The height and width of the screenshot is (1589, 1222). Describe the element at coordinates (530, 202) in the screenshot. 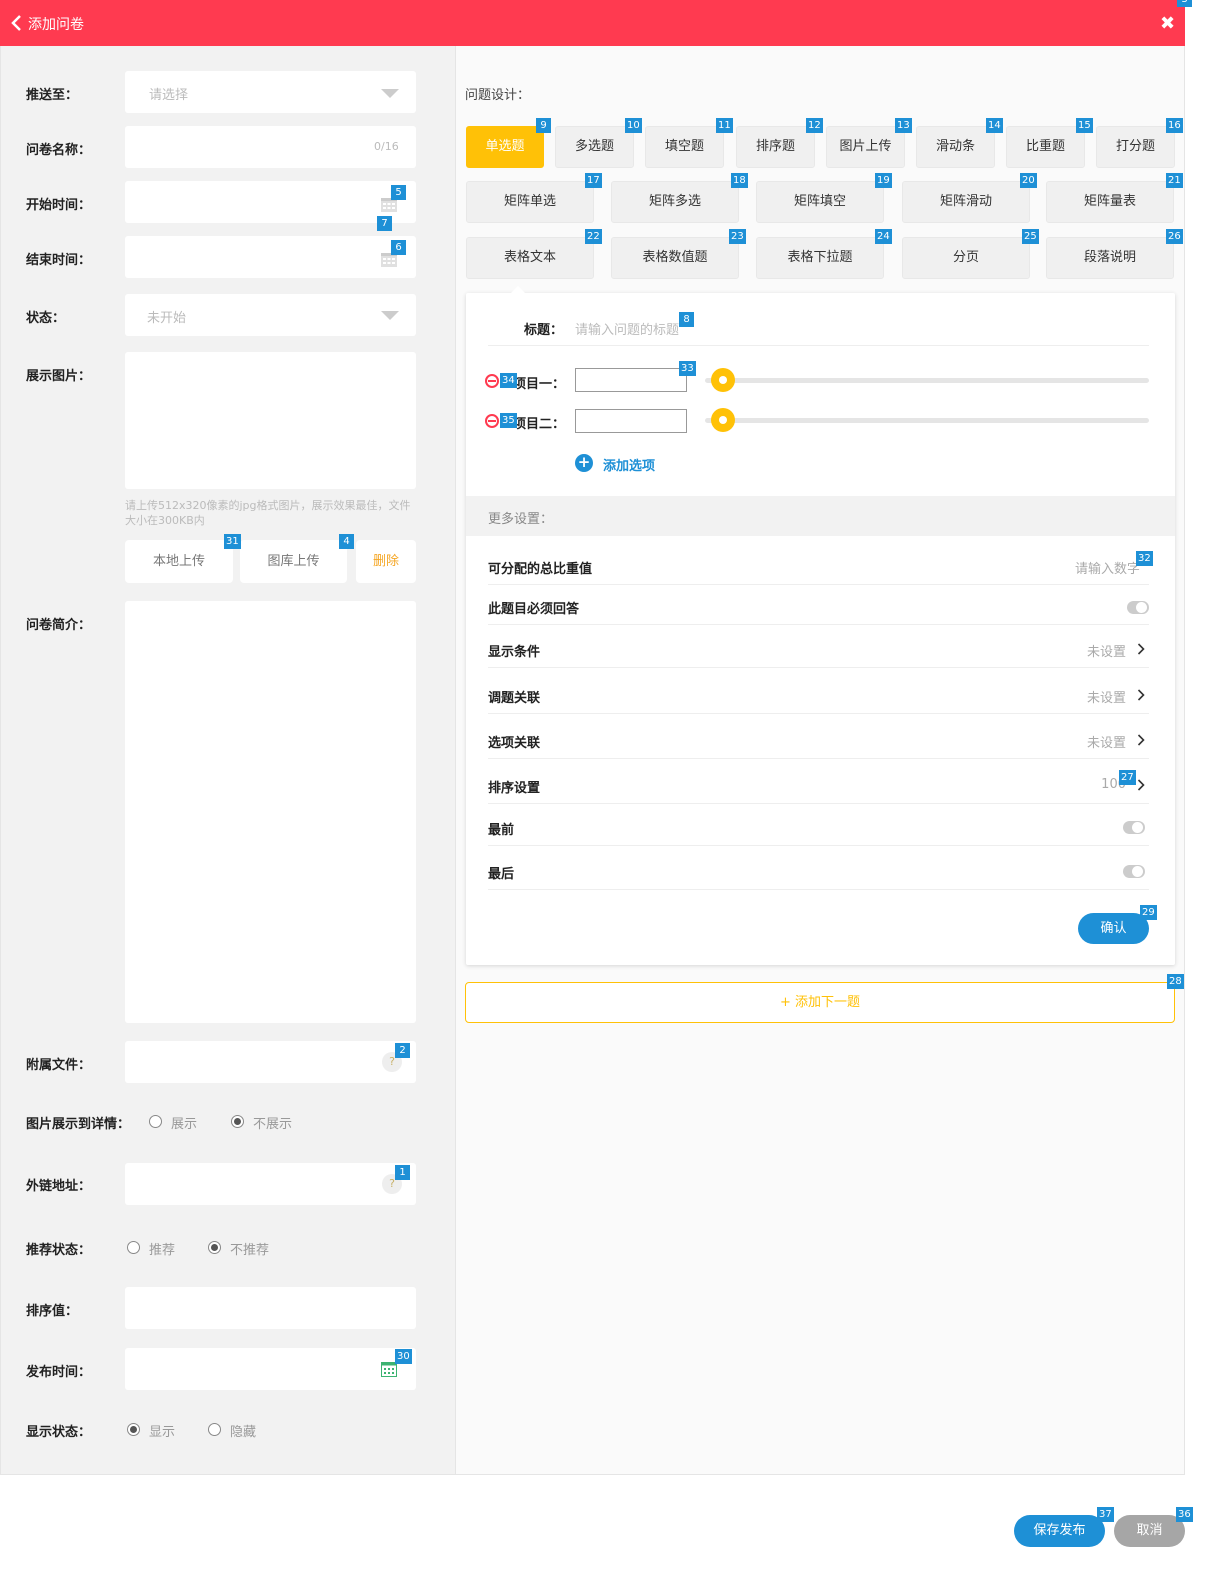

I see `type-matrix-single: 矩阵单选` at that location.